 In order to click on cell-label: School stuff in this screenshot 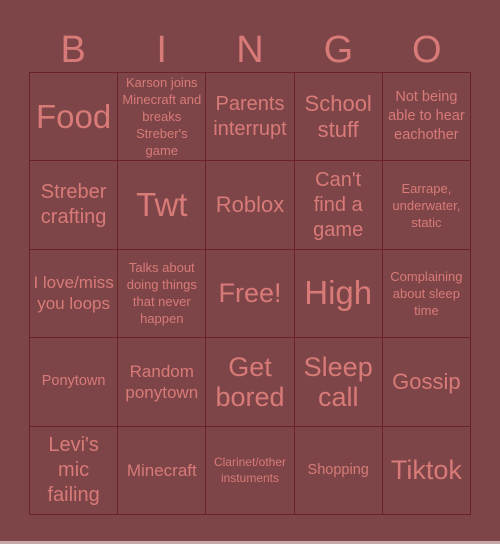, I will do `click(338, 116)`.